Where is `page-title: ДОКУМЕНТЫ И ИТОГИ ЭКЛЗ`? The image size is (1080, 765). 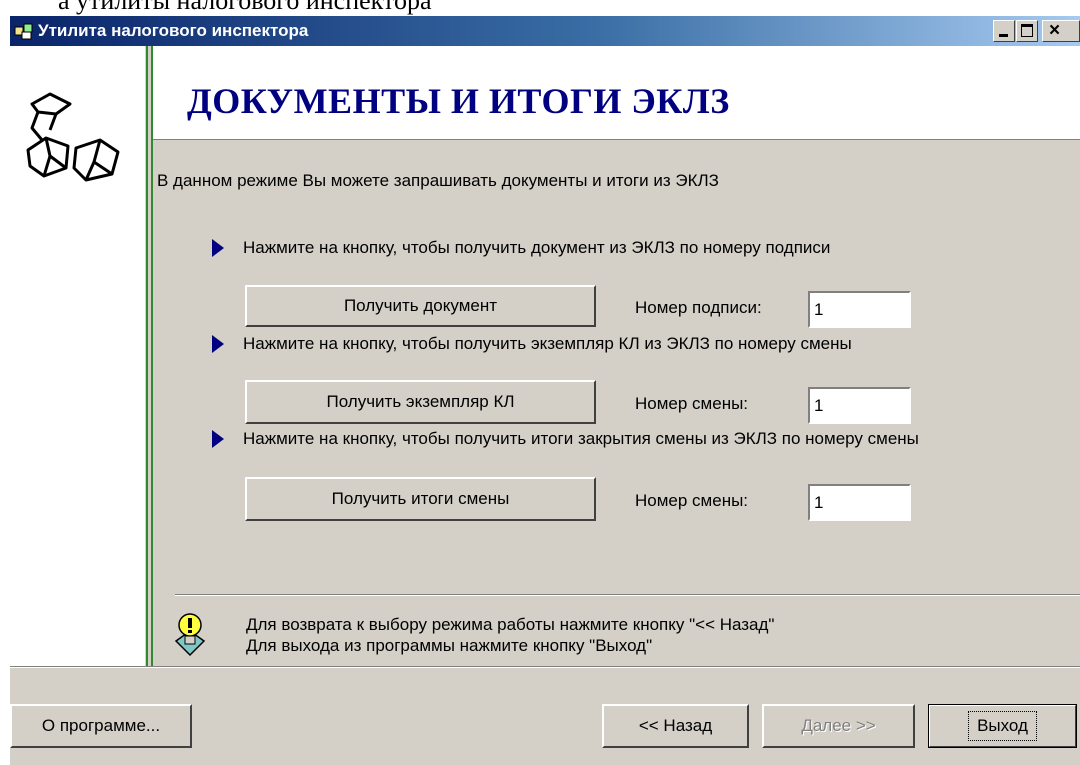 page-title: ДОКУМЕНТЫ И ИТОГИ ЭКЛЗ is located at coordinates (458, 101).